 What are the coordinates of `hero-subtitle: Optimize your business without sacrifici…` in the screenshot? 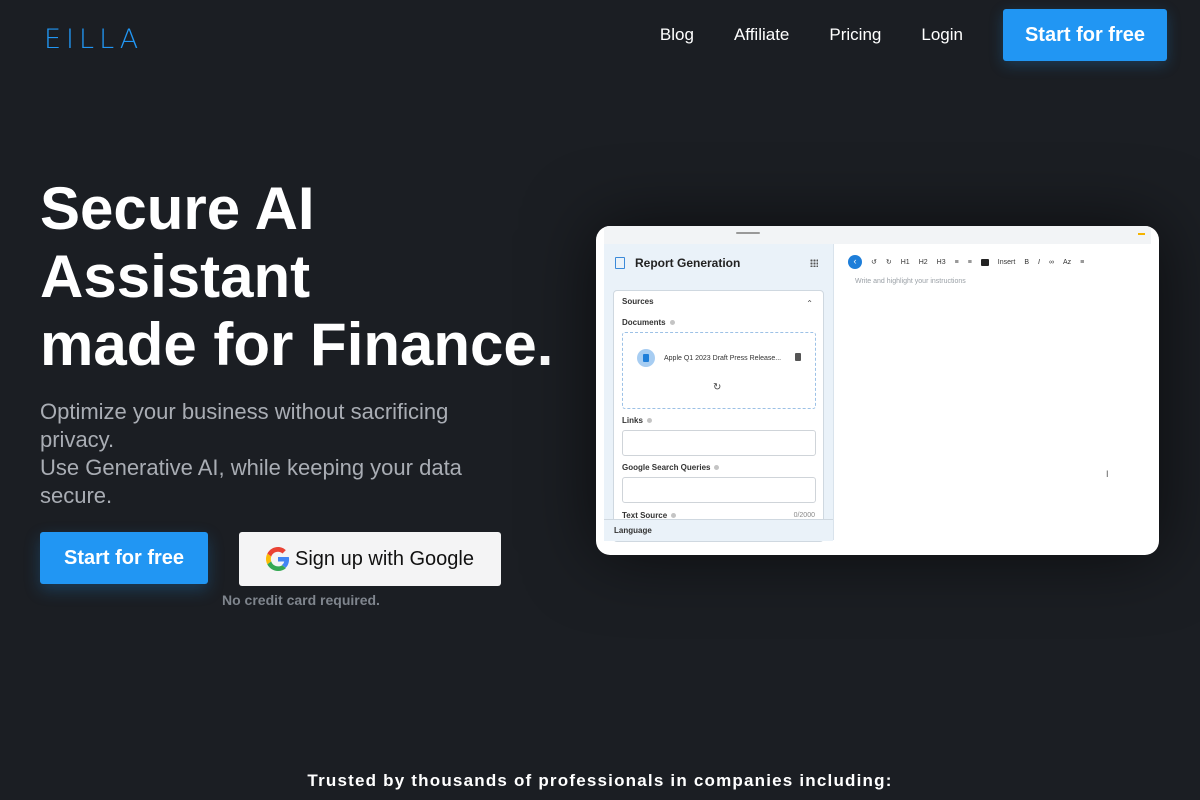 It's located at (290, 454).